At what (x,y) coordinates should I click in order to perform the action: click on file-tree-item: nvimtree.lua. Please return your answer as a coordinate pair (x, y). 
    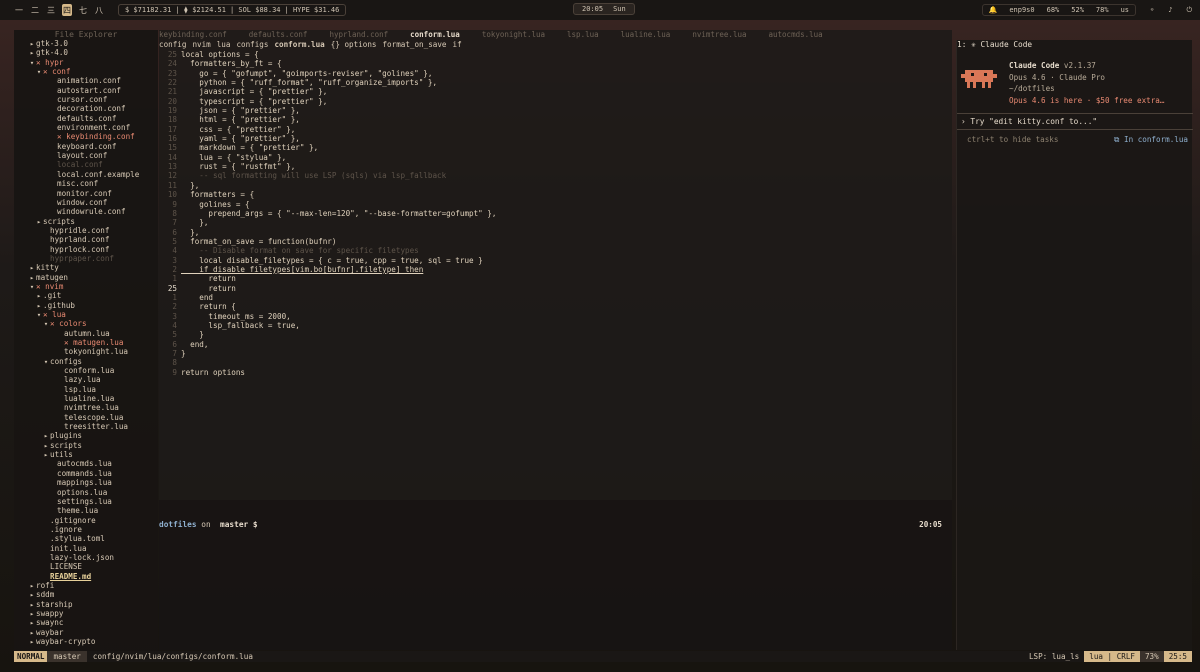
    Looking at the image, I should click on (86, 407).